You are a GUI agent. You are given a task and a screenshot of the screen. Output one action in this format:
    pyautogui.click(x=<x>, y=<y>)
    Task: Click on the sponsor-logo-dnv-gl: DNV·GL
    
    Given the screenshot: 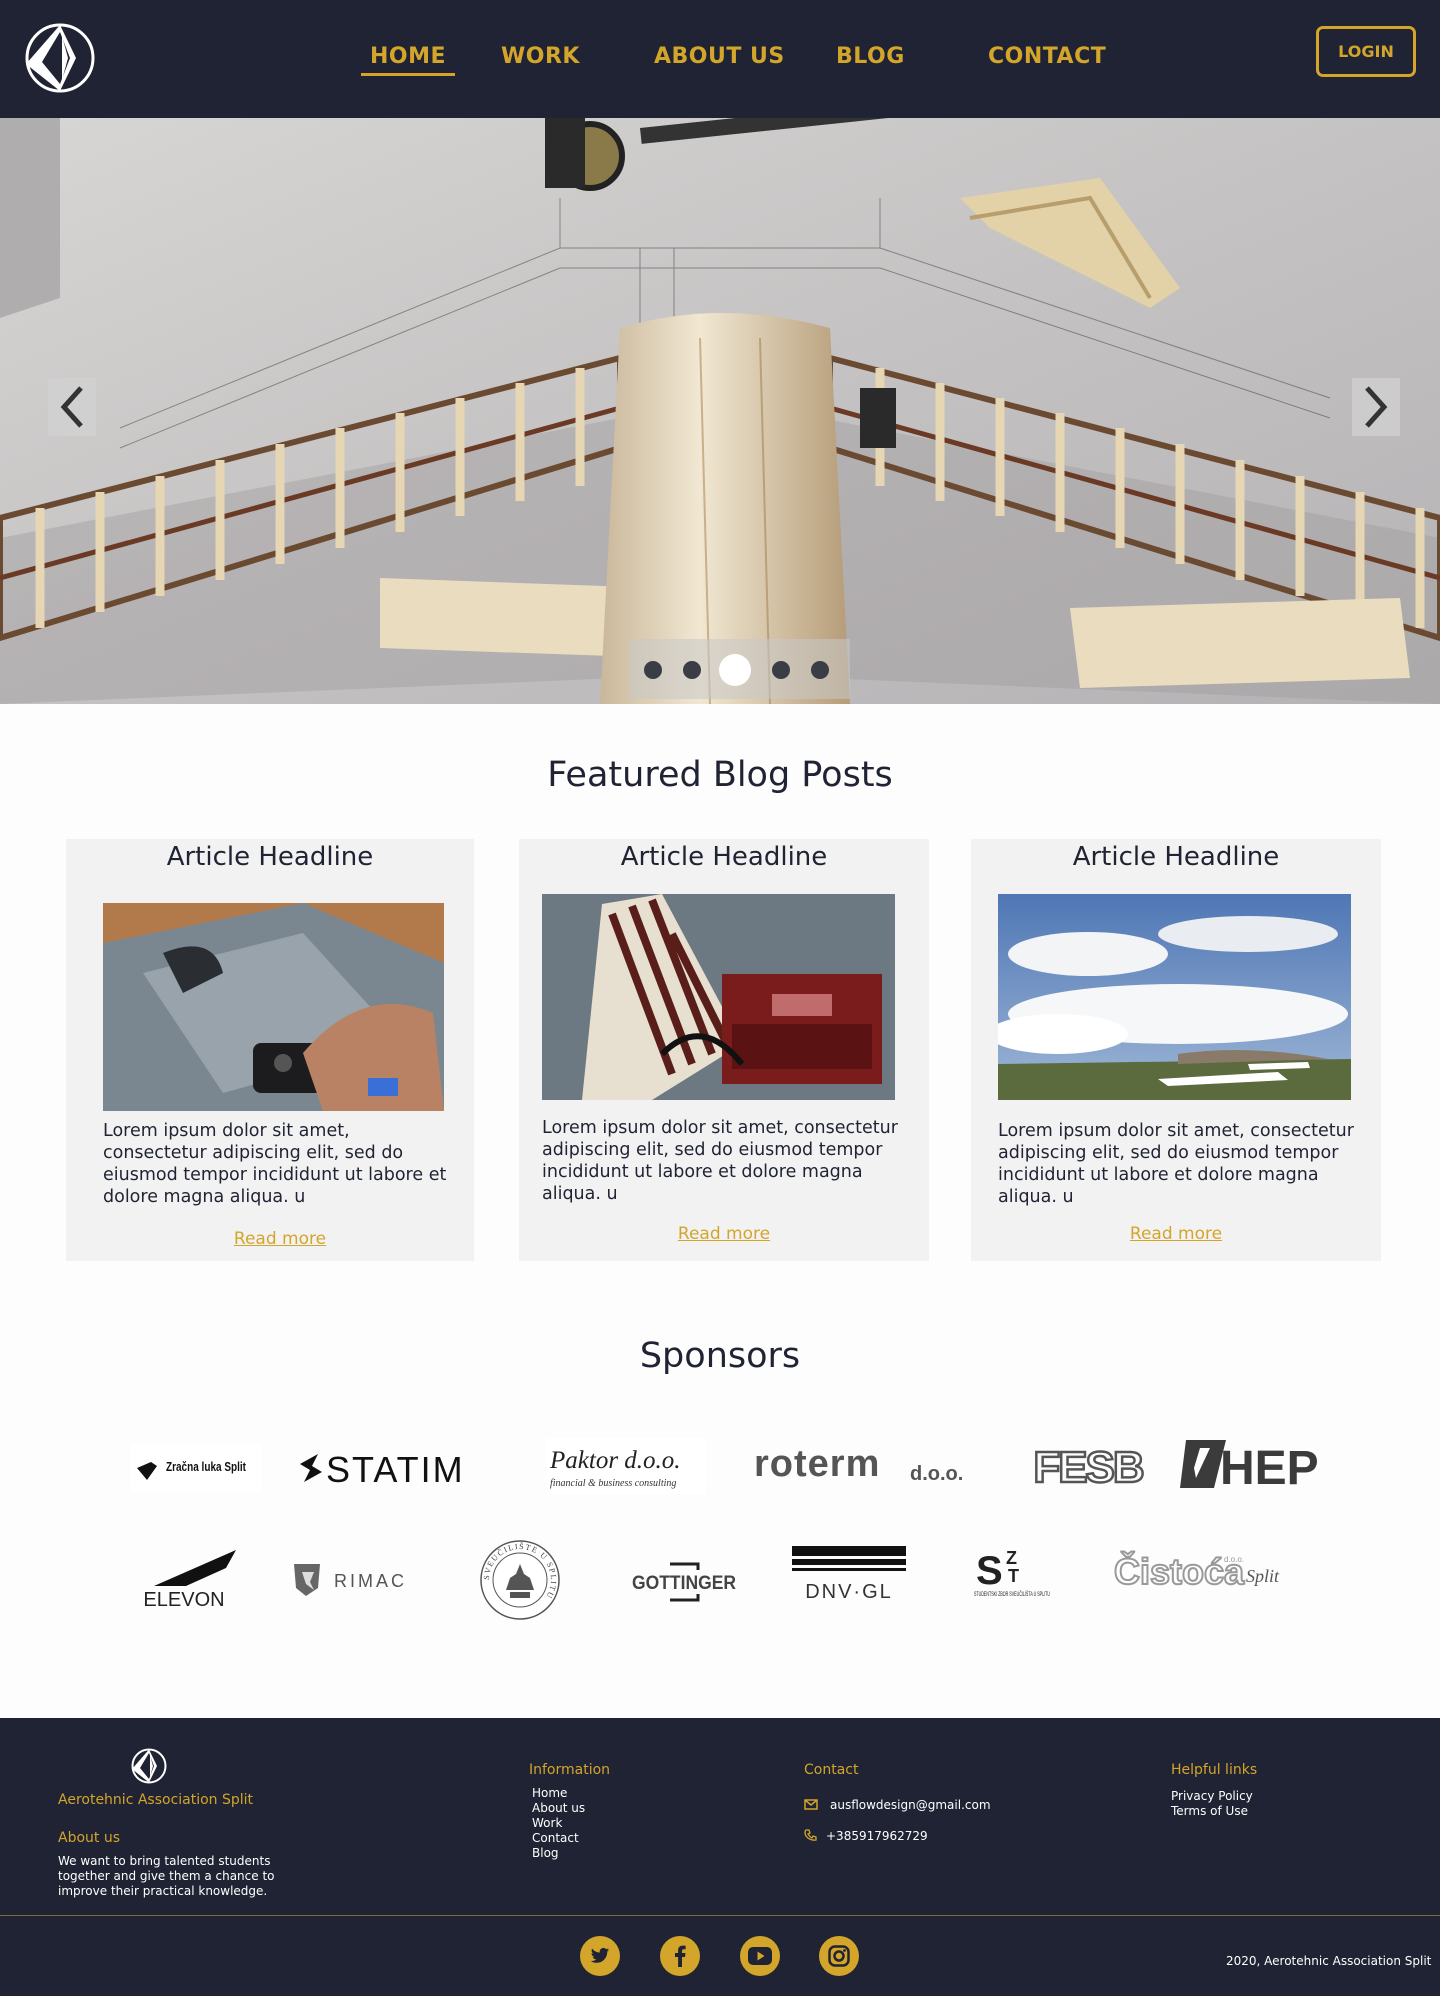 What is the action you would take?
    pyautogui.click(x=849, y=1575)
    